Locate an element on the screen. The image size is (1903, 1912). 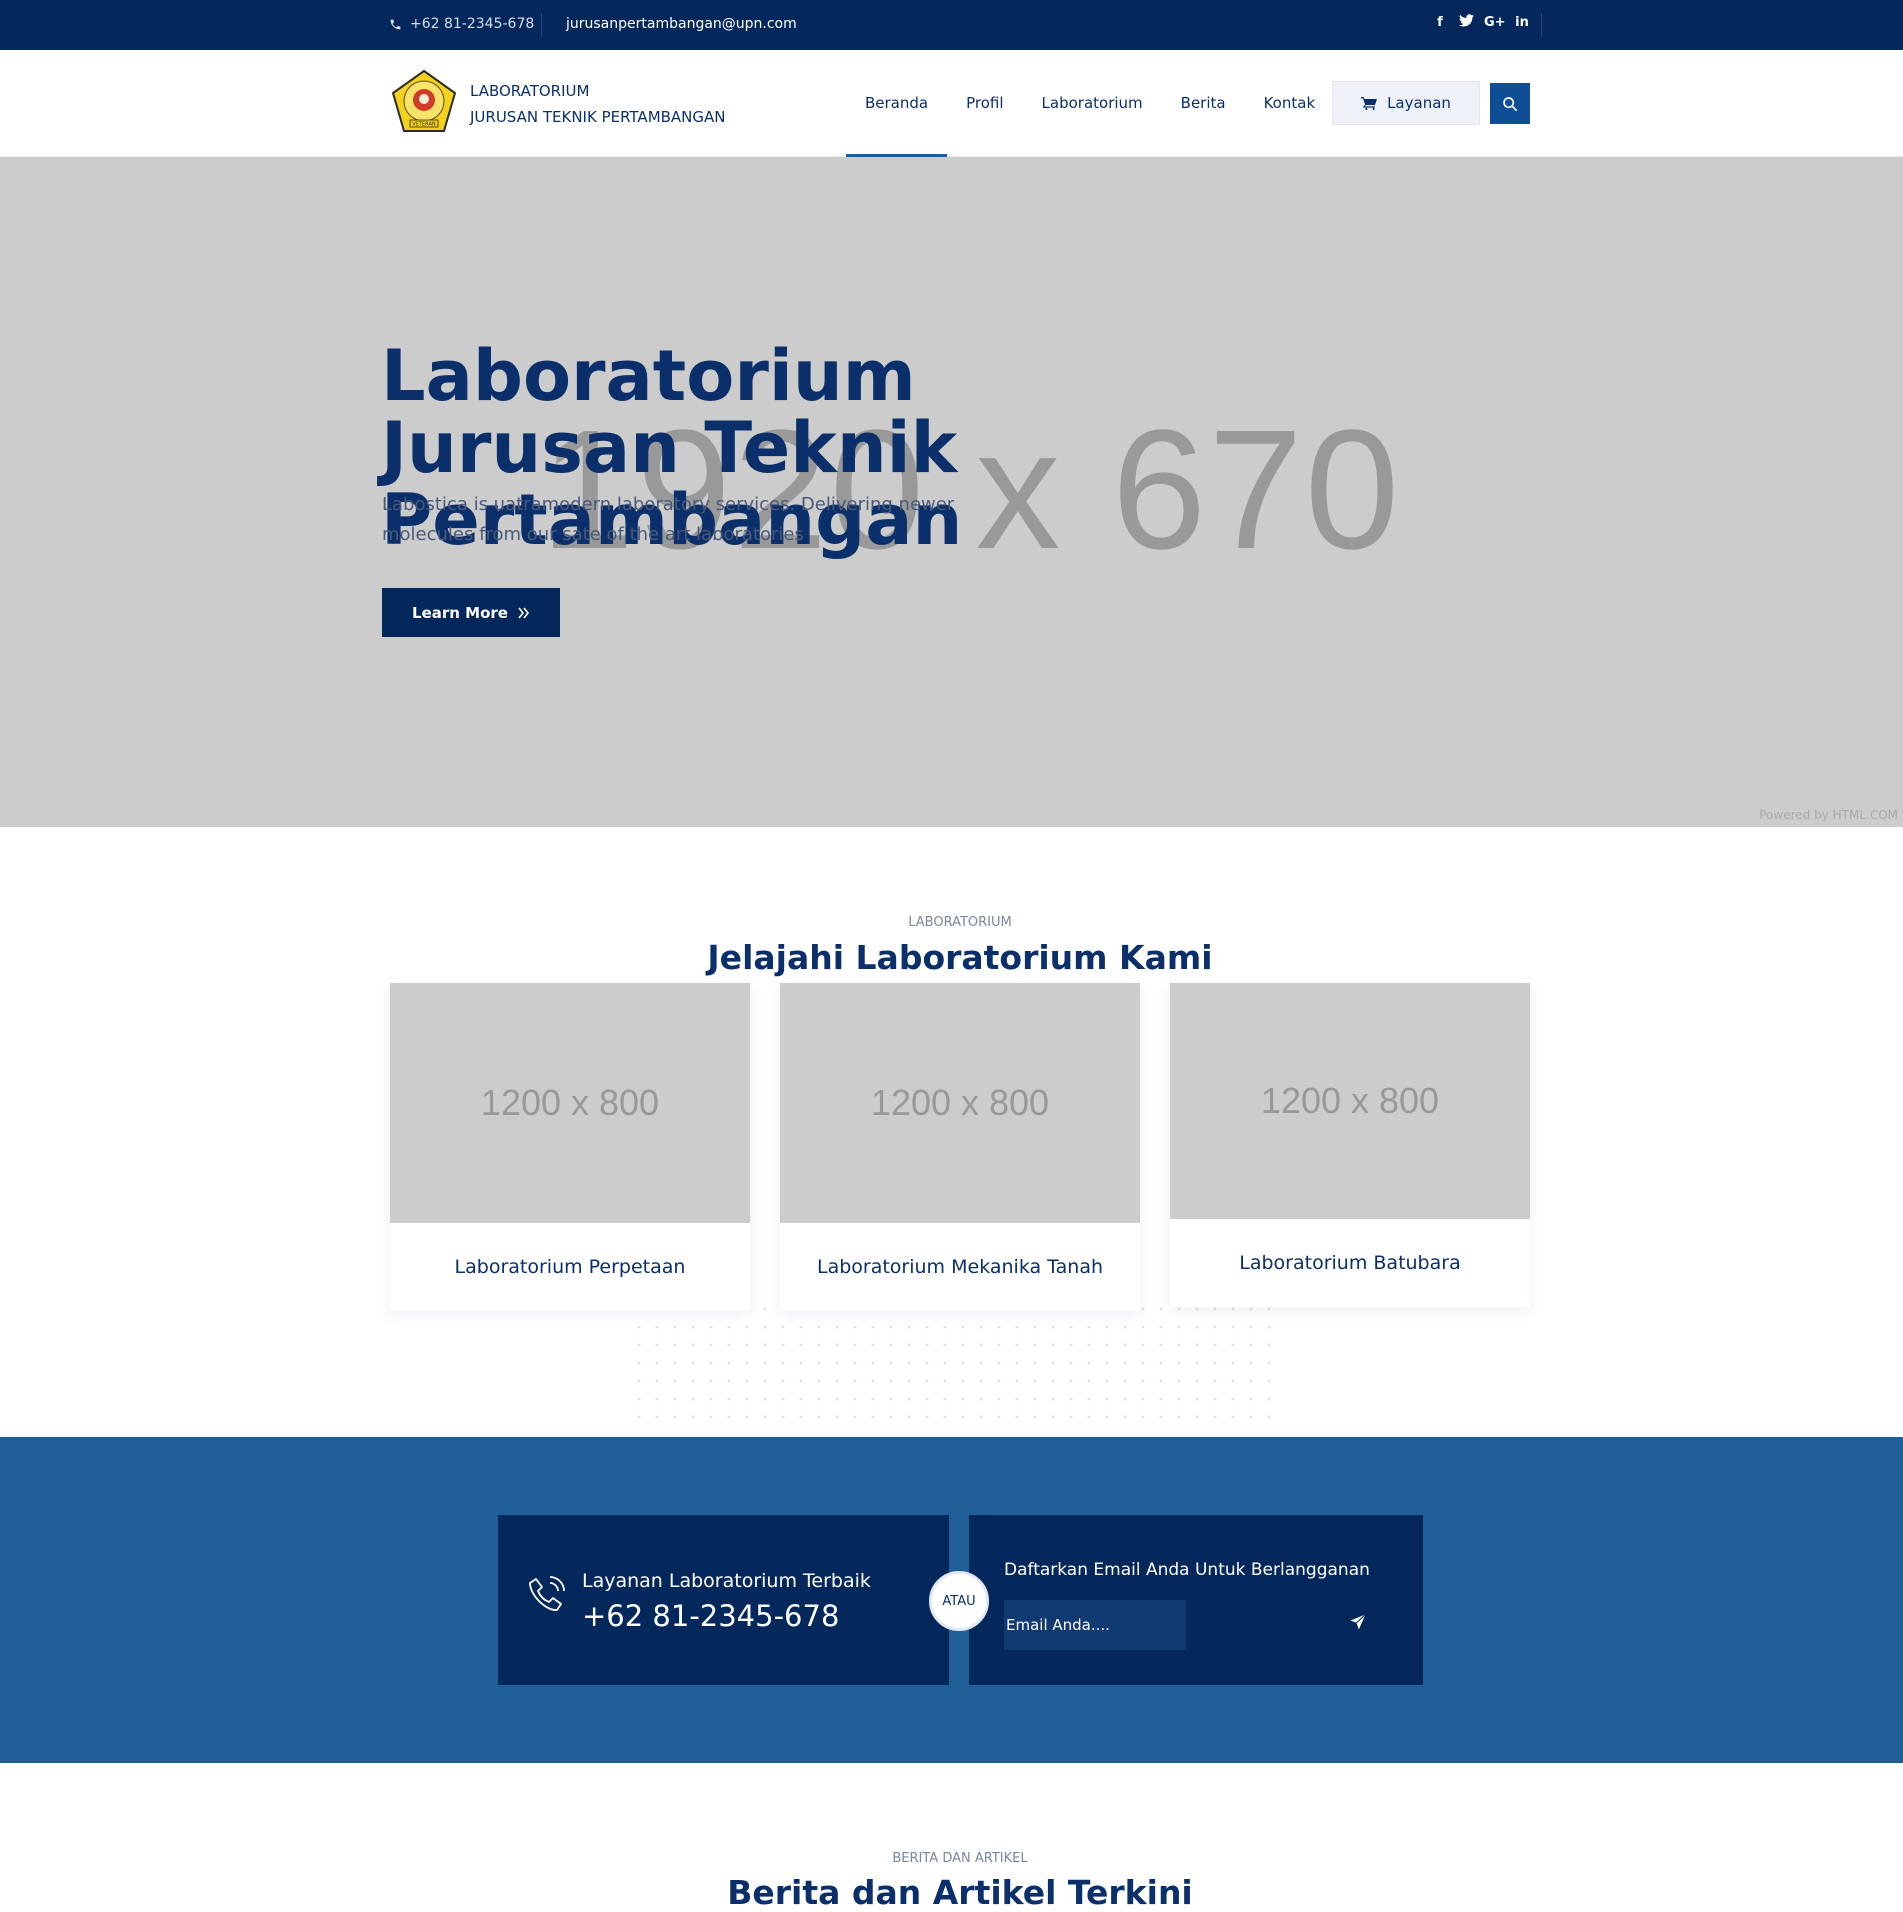
double-chevron-right-icon is located at coordinates (524, 612).